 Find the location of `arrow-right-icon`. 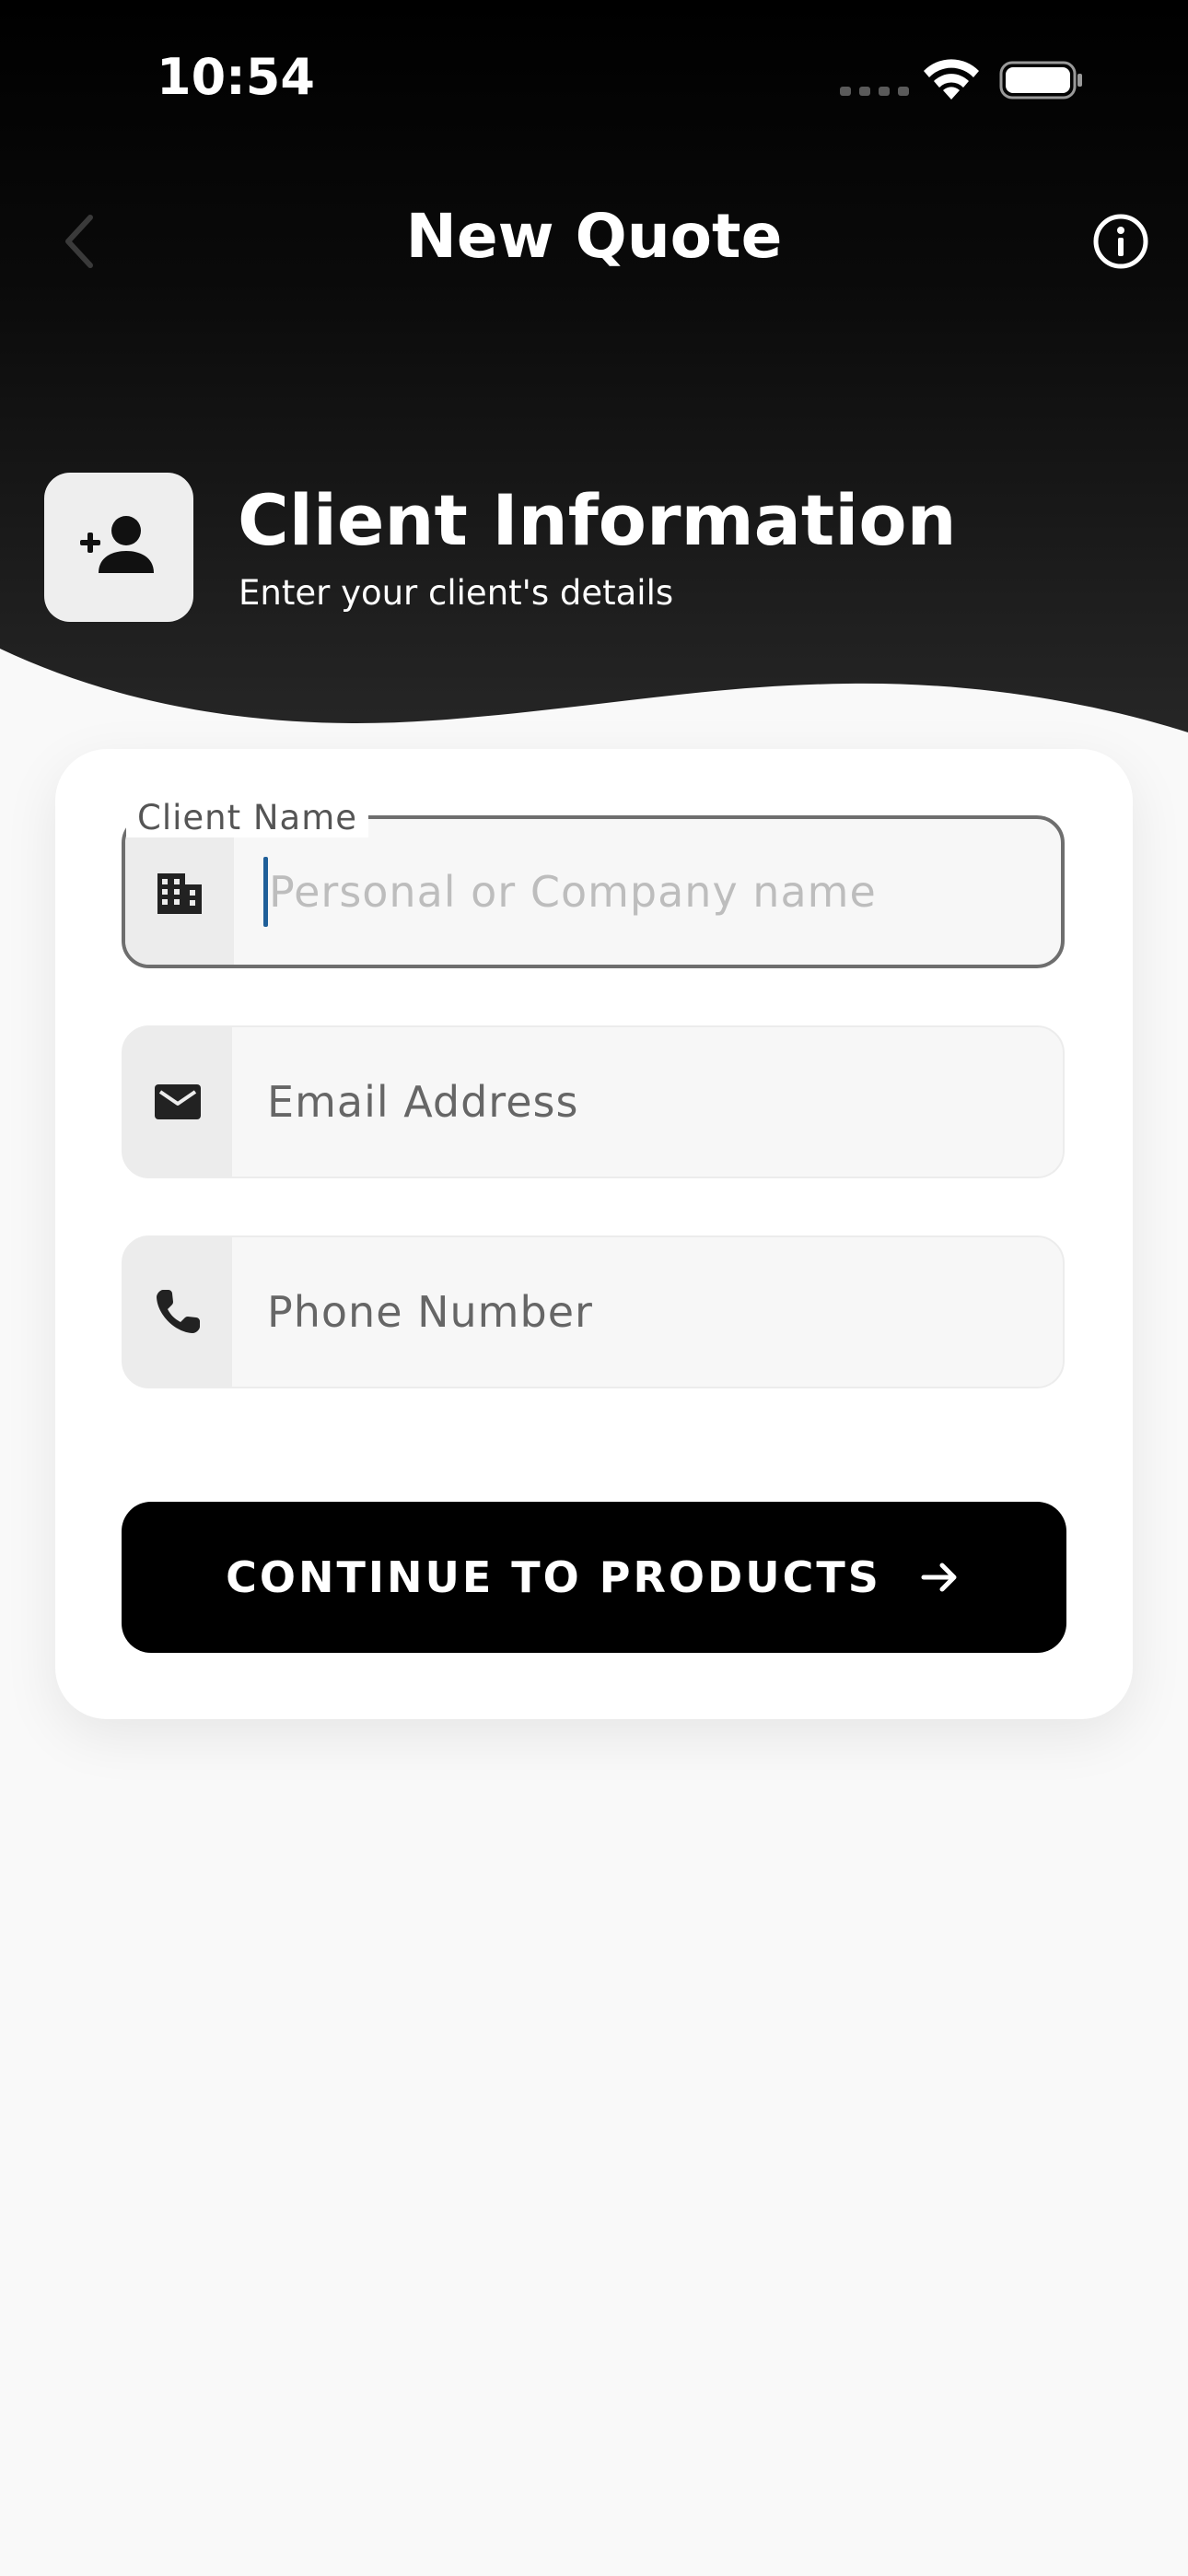

arrow-right-icon is located at coordinates (939, 1577).